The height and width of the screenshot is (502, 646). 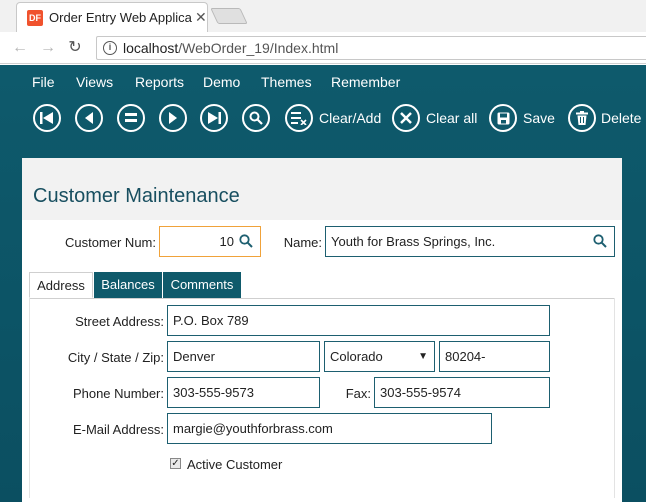 What do you see at coordinates (323, 16) in the screenshot?
I see `browser-titlebar: DF Order Entry Web Applica ✕` at bounding box center [323, 16].